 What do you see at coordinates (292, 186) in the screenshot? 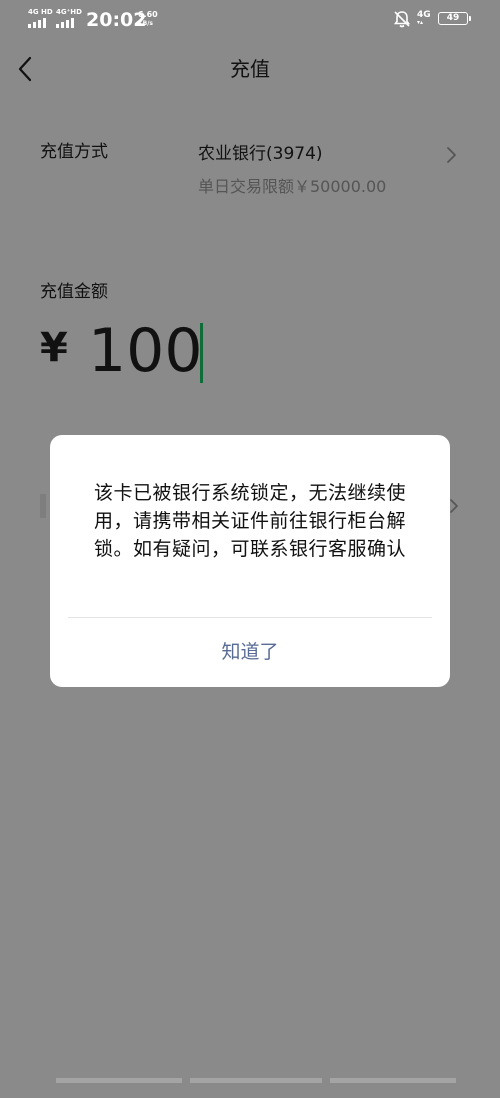
I see `daily-limit-text: 单日交易限额￥50000.00` at bounding box center [292, 186].